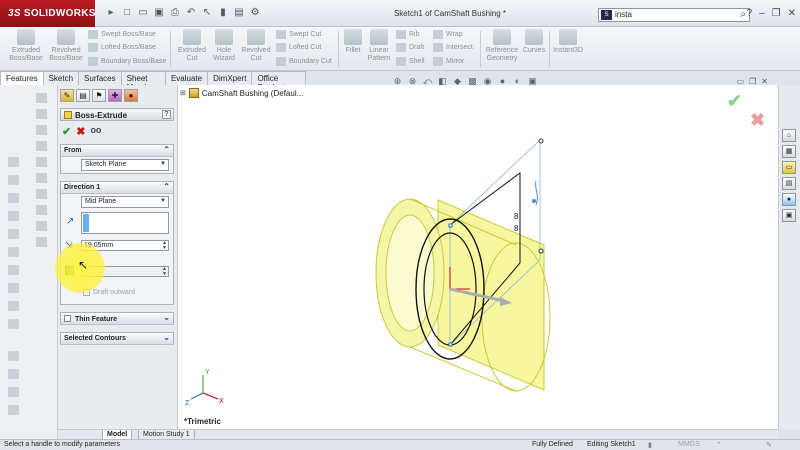  I want to click on instant3d-button: Instant3D, so click(568, 42).